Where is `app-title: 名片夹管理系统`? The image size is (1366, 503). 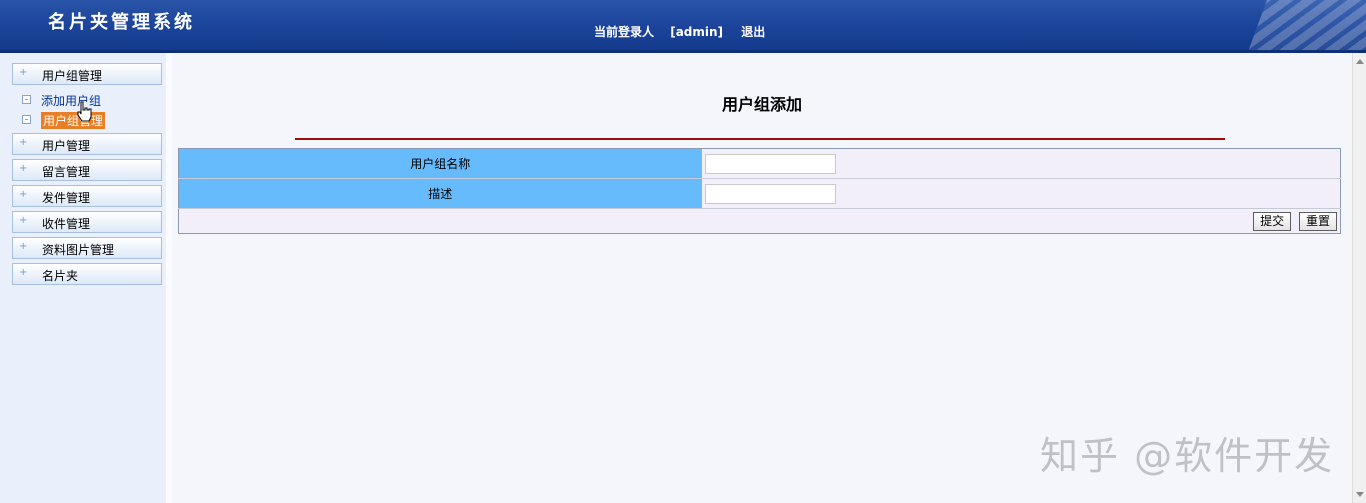
app-title: 名片夹管理系统 is located at coordinates (121, 22).